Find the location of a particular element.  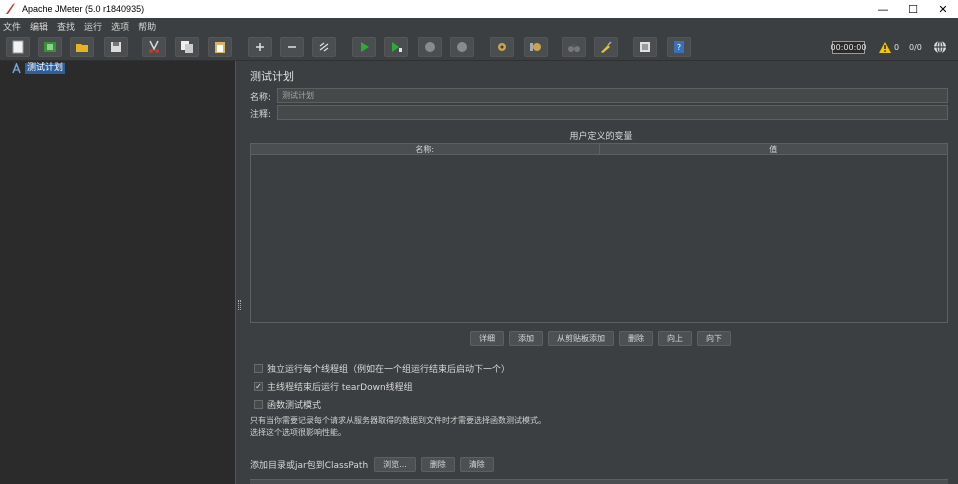

menu-search: 查找 is located at coordinates (66, 26).